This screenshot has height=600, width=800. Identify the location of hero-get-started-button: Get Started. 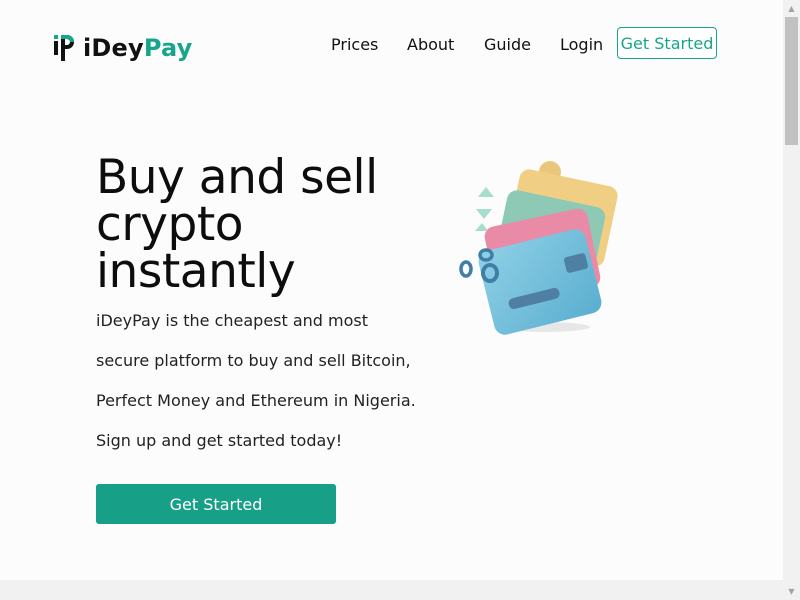
(216, 504).